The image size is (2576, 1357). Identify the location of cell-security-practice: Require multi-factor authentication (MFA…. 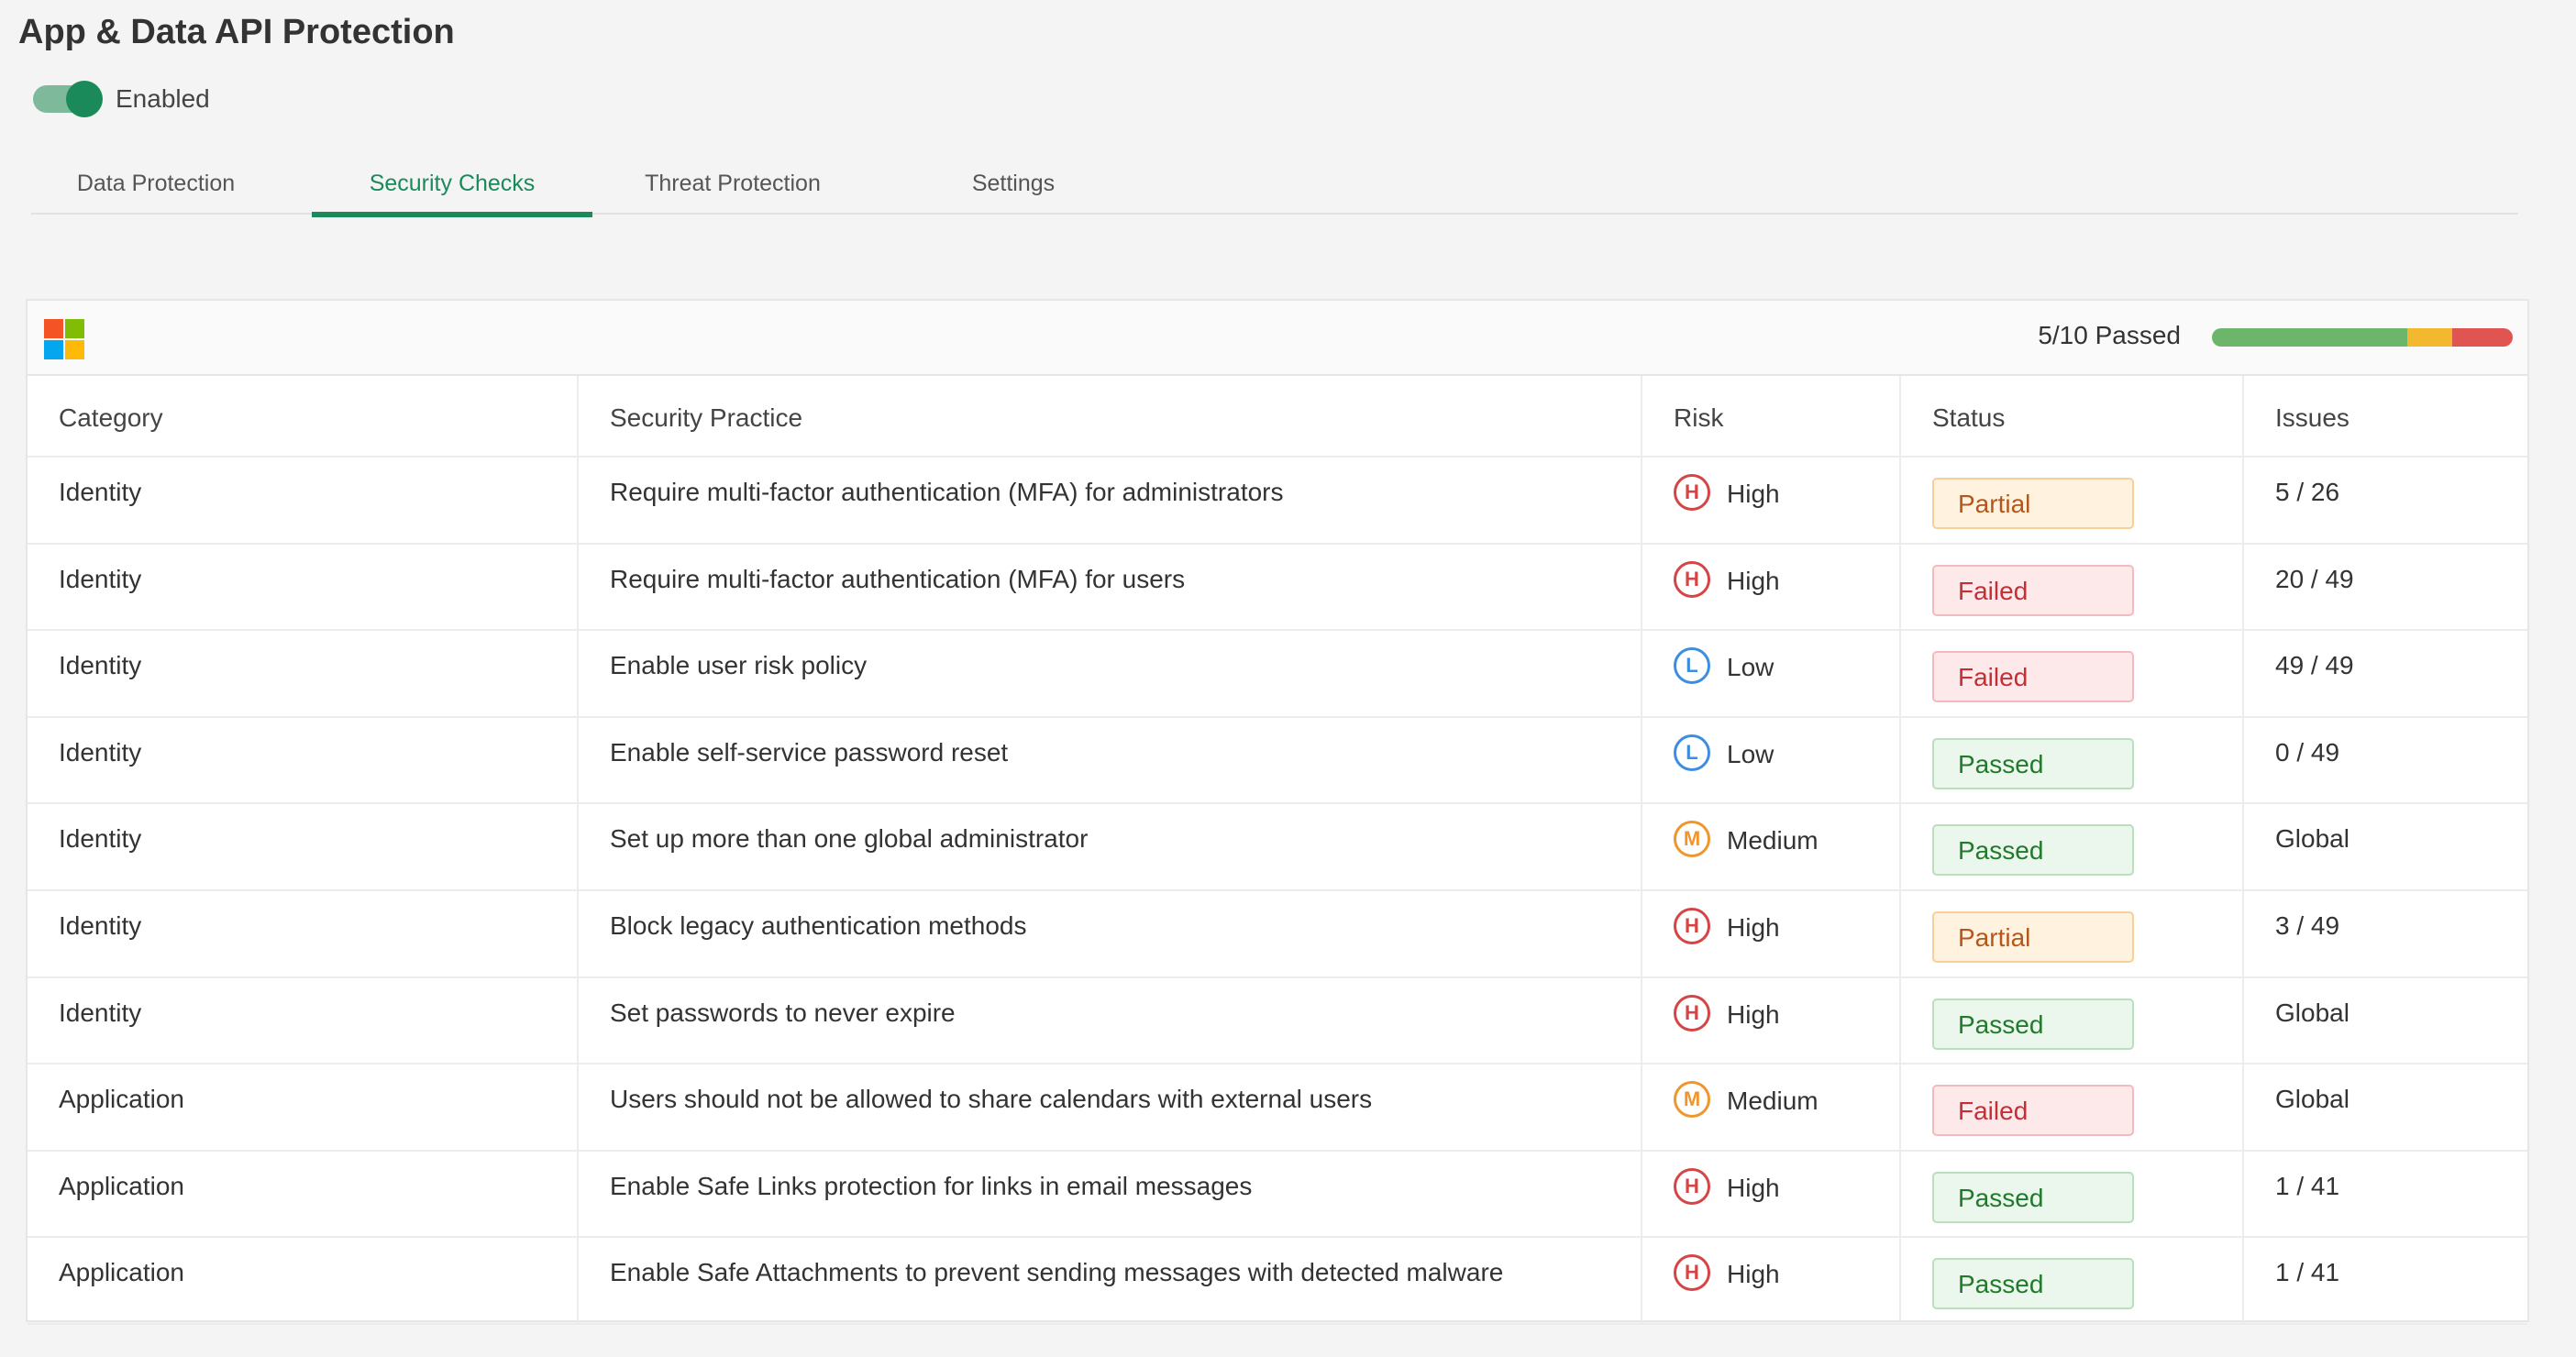
(1109, 501).